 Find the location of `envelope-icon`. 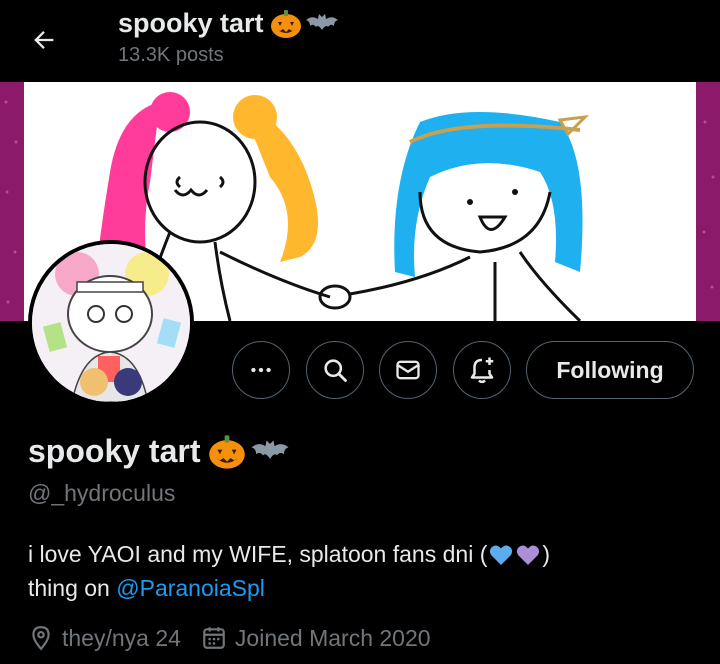

envelope-icon is located at coordinates (408, 370).